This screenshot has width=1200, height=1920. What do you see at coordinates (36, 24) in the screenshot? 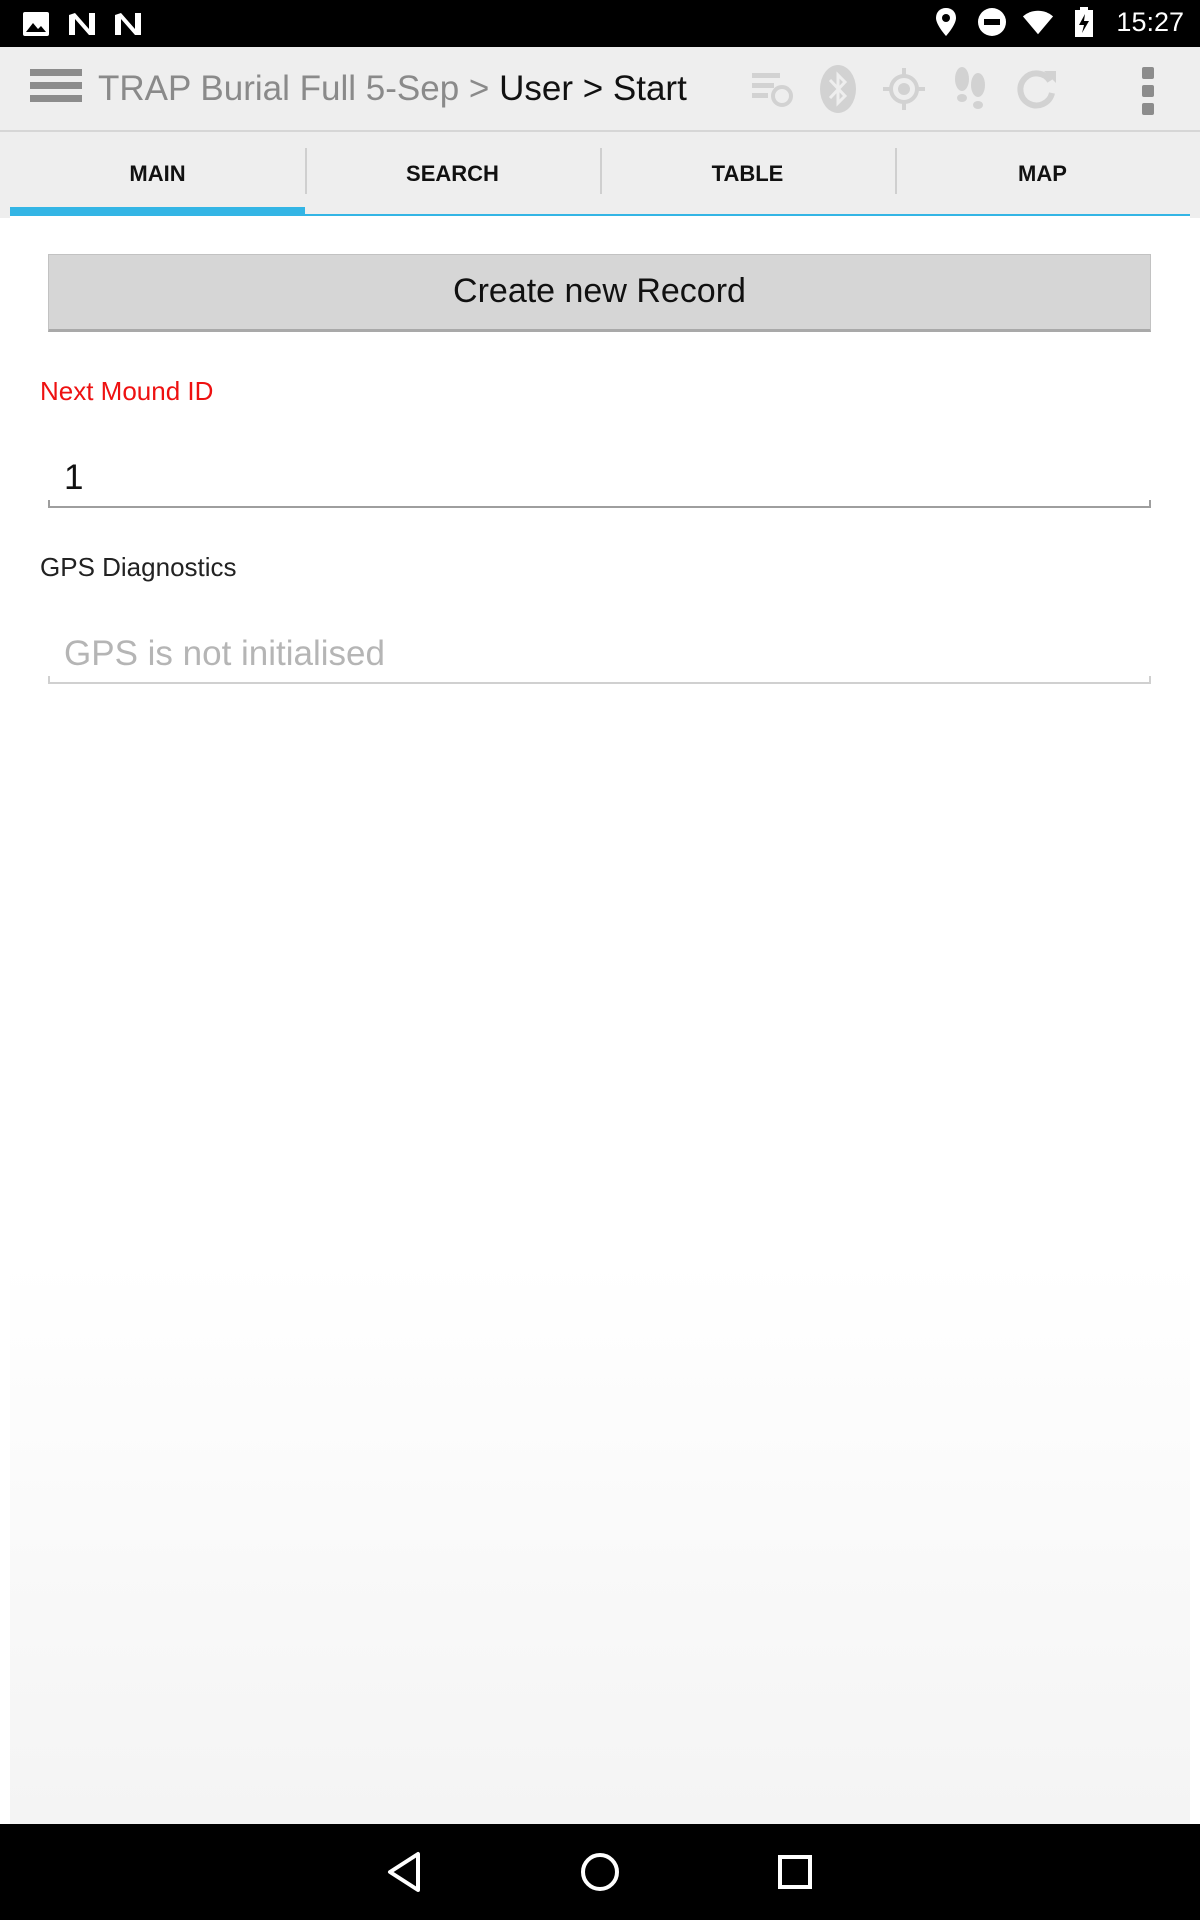
I see `image-icon` at bounding box center [36, 24].